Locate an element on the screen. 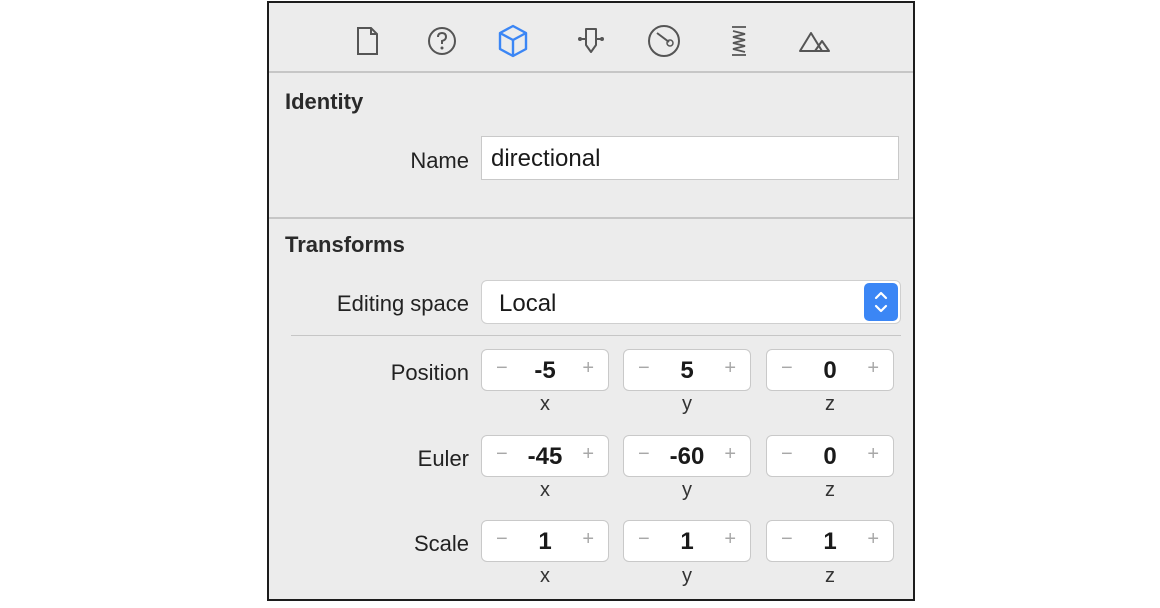 This screenshot has width=1160, height=608. euler-y-stepper: − -60 + is located at coordinates (687, 456).